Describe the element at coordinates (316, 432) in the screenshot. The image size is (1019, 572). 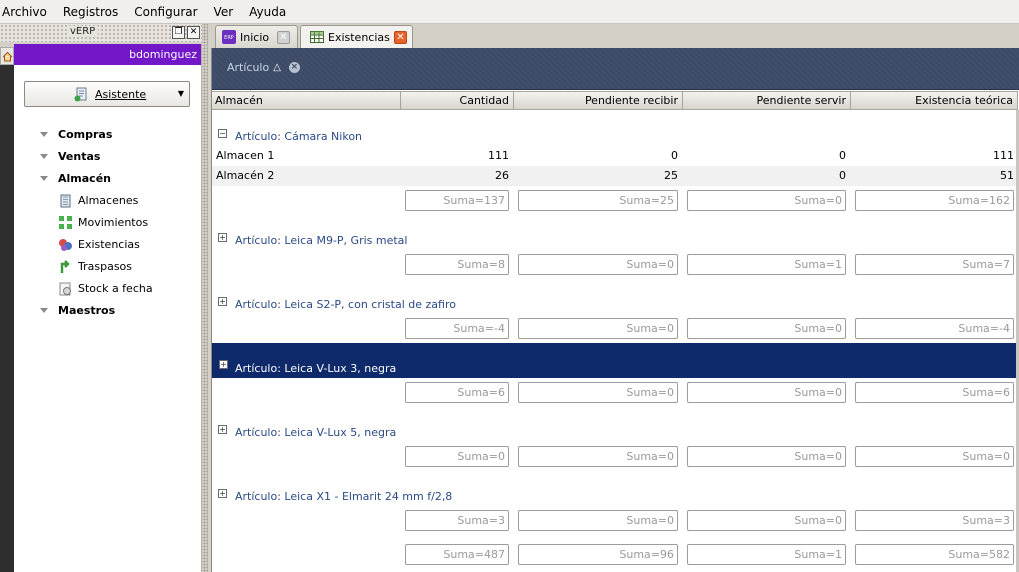
I see `group-title: Artículo: Leica V-Lux 5, negra` at that location.